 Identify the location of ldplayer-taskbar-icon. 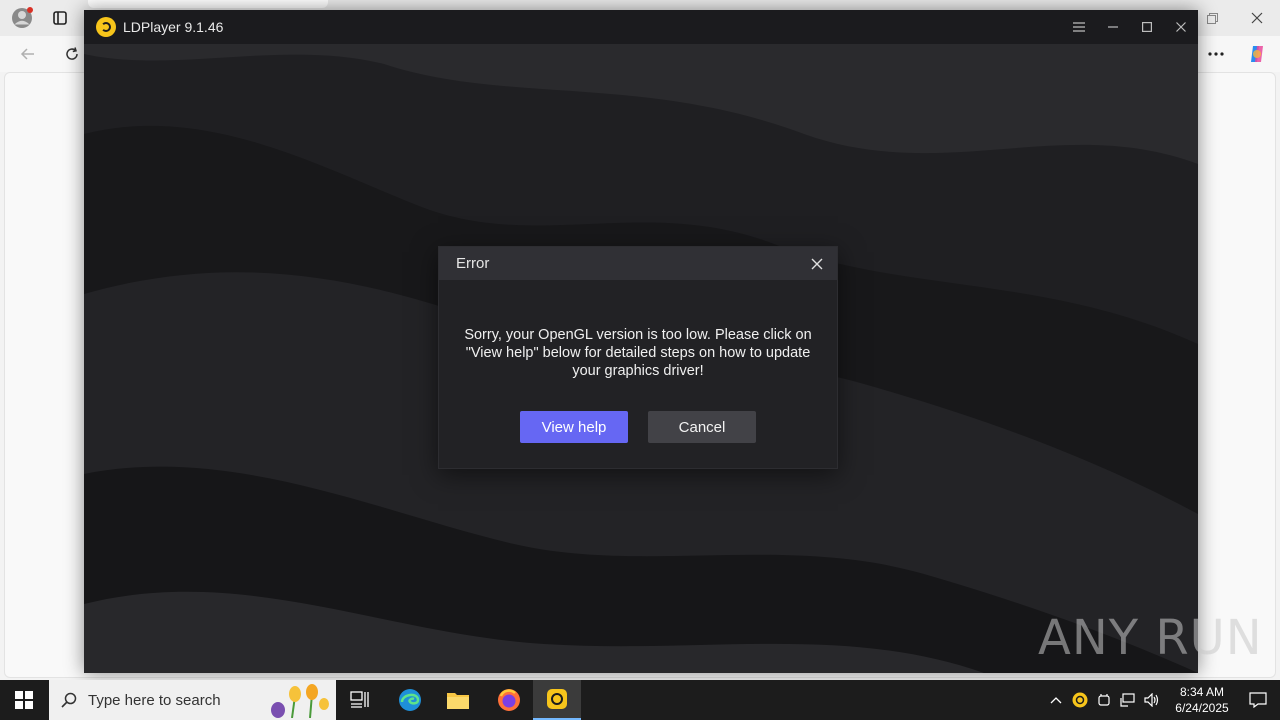
(557, 700).